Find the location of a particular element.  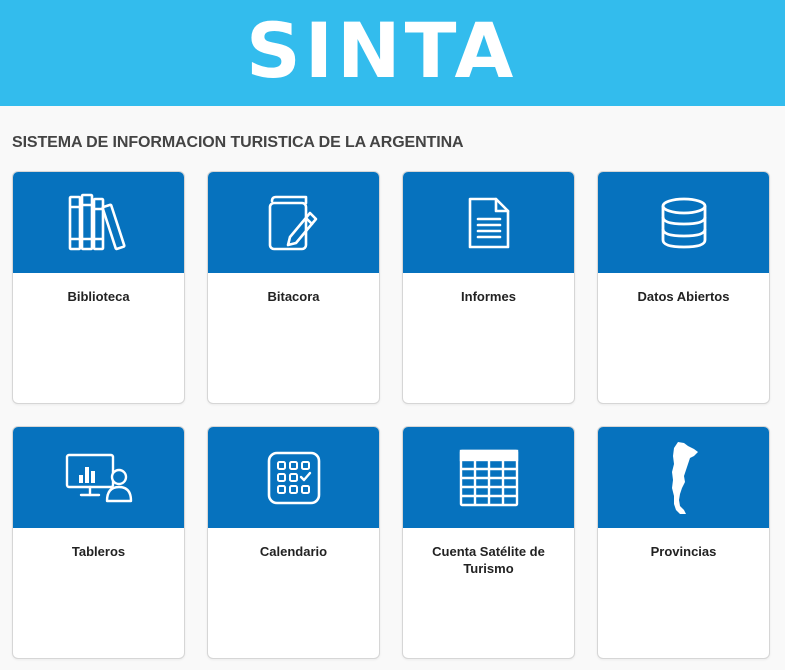

card-label: Bitacora is located at coordinates (293, 296).